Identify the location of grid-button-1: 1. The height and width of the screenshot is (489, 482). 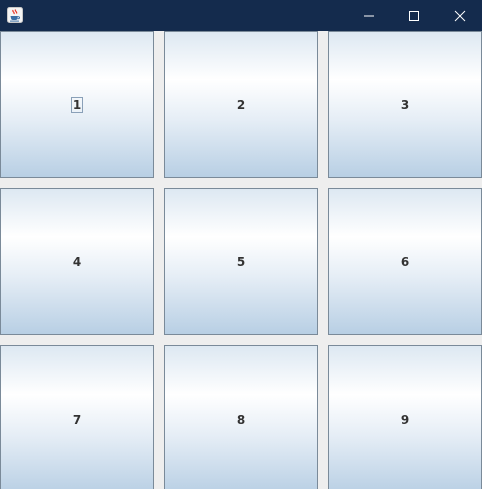
(77, 104).